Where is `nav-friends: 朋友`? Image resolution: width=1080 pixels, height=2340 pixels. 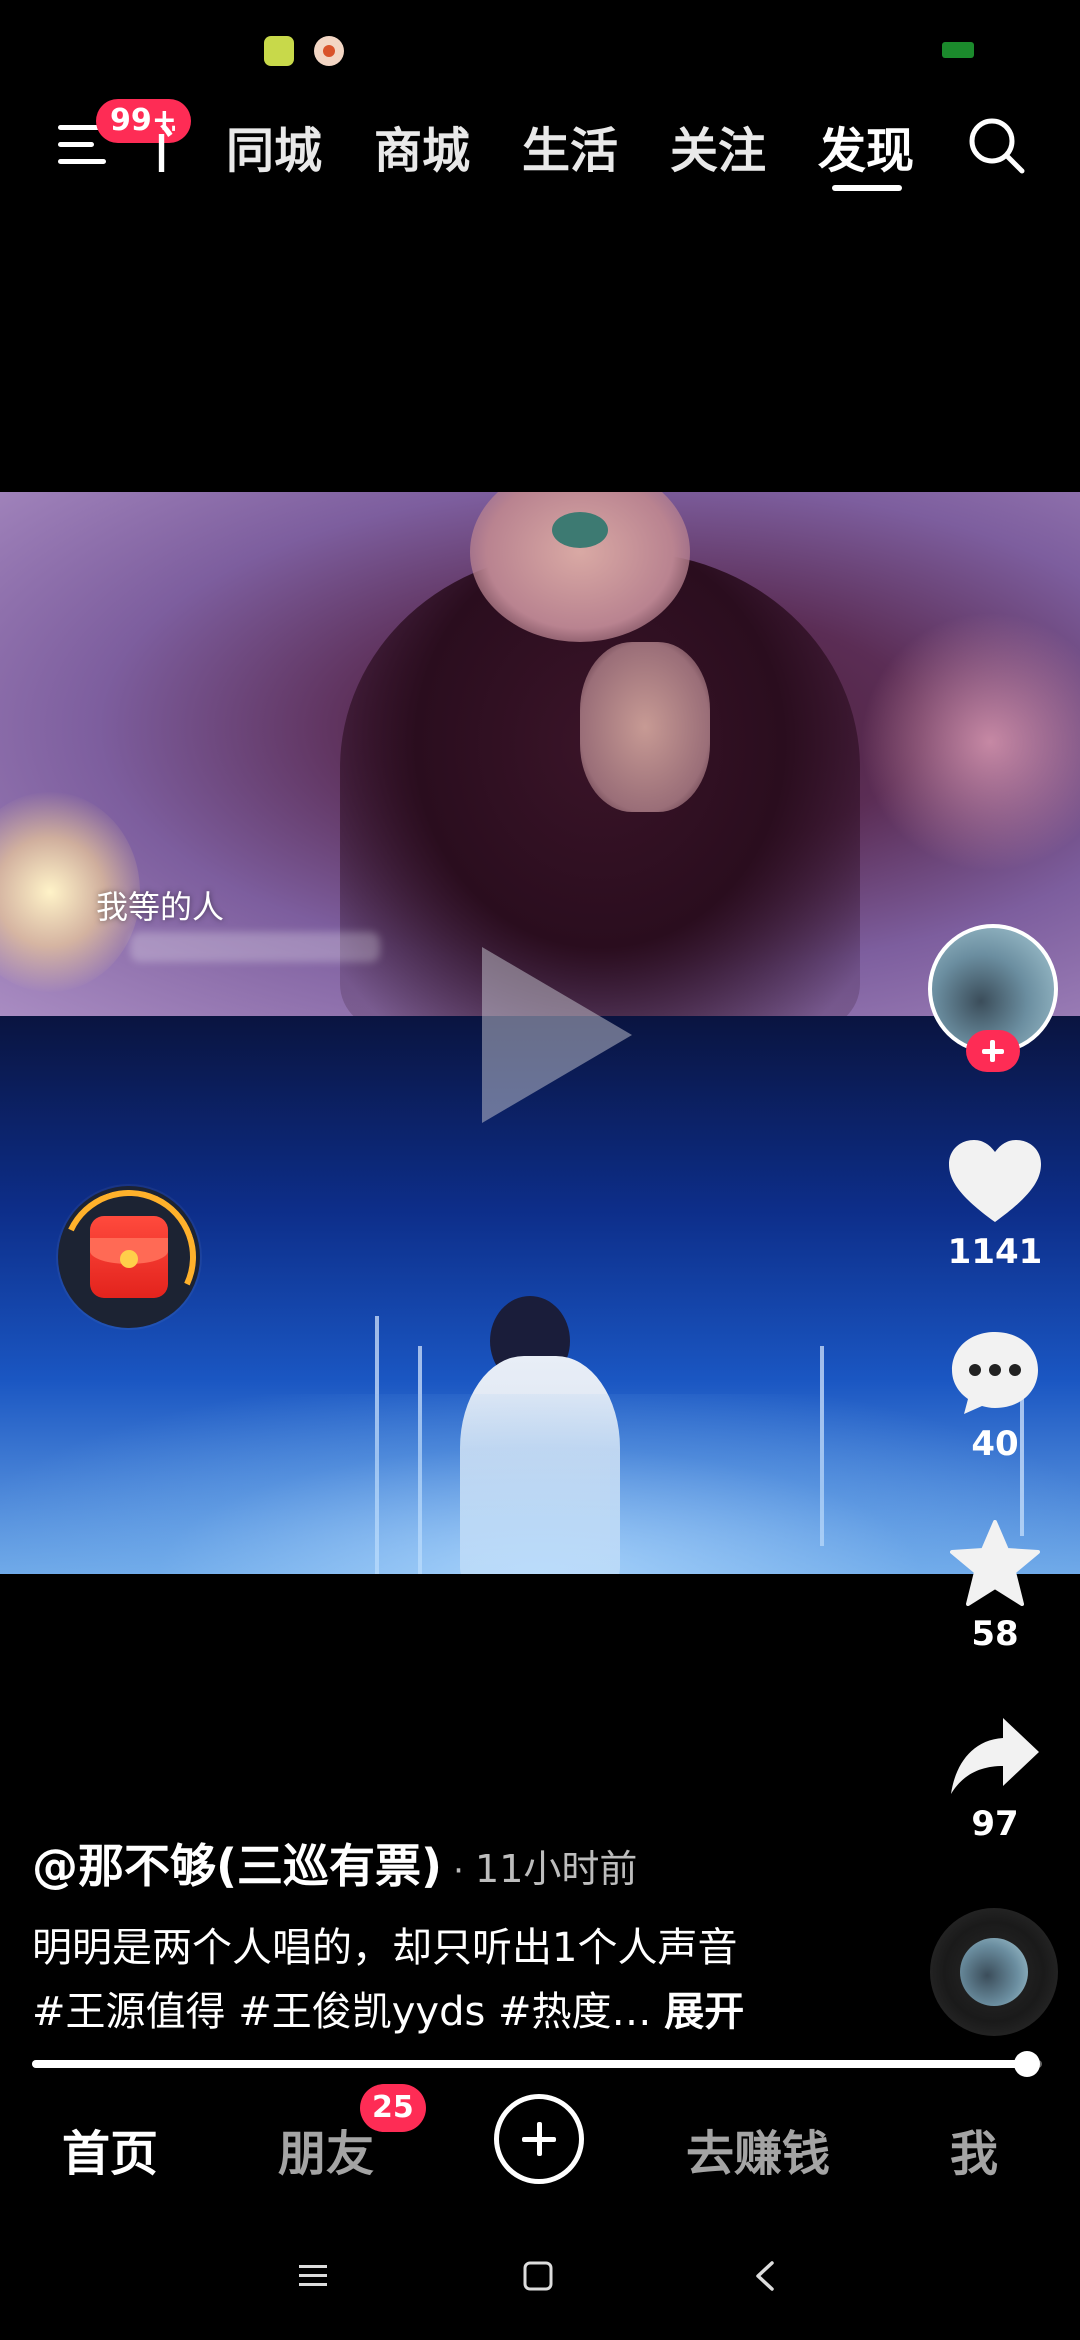
nav-friends: 朋友 is located at coordinates (326, 2149).